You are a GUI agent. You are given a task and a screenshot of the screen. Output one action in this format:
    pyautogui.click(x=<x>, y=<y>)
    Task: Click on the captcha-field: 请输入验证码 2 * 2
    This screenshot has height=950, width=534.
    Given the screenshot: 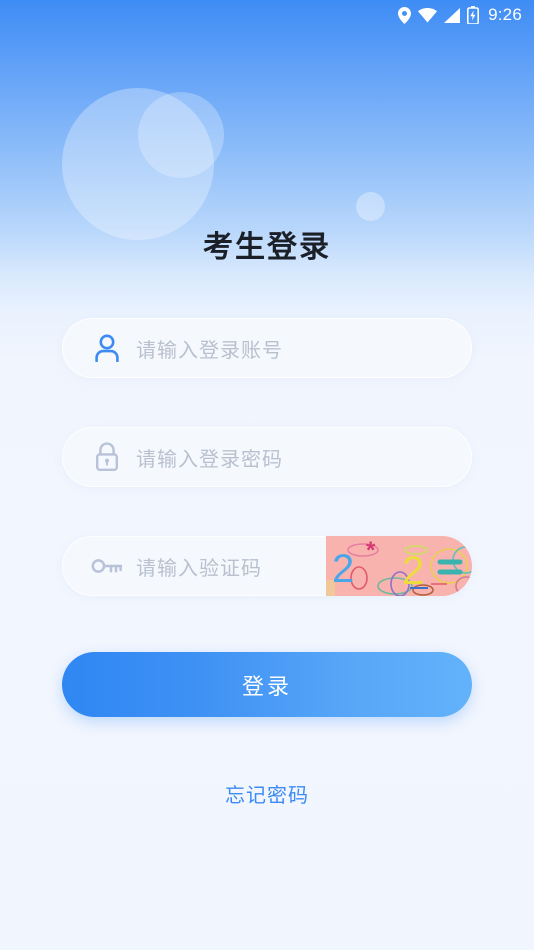 What is the action you would take?
    pyautogui.click(x=267, y=566)
    